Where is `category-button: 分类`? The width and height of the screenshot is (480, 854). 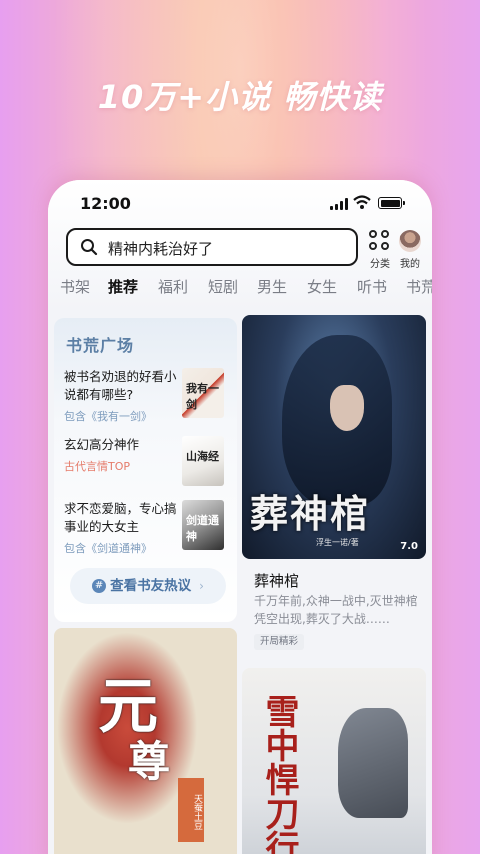 category-button: 分类 is located at coordinates (380, 250).